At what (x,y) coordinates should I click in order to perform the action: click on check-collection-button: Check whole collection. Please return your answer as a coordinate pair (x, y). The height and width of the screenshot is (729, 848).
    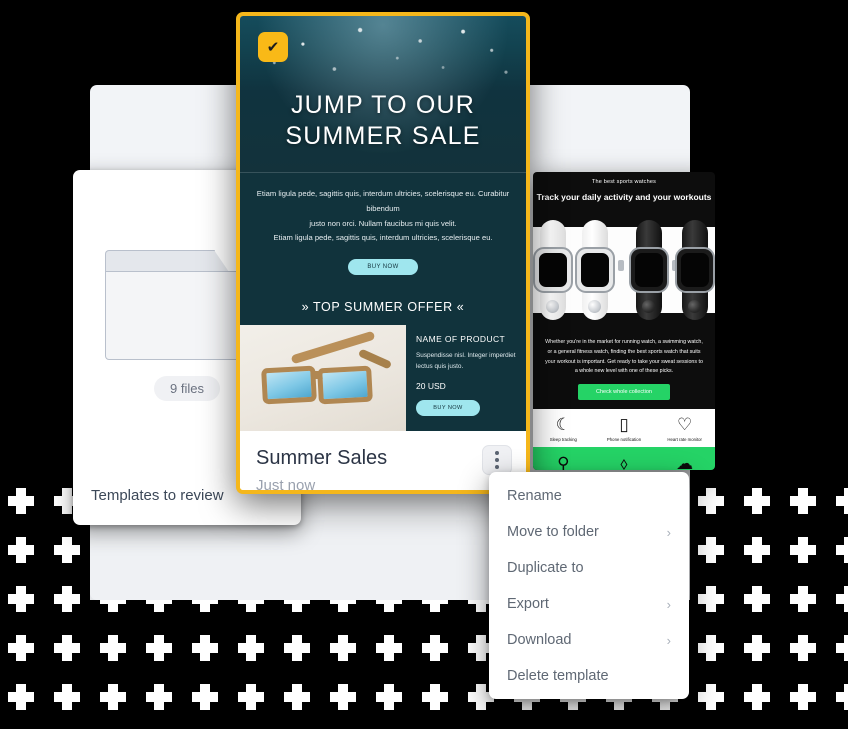
    Looking at the image, I should click on (624, 392).